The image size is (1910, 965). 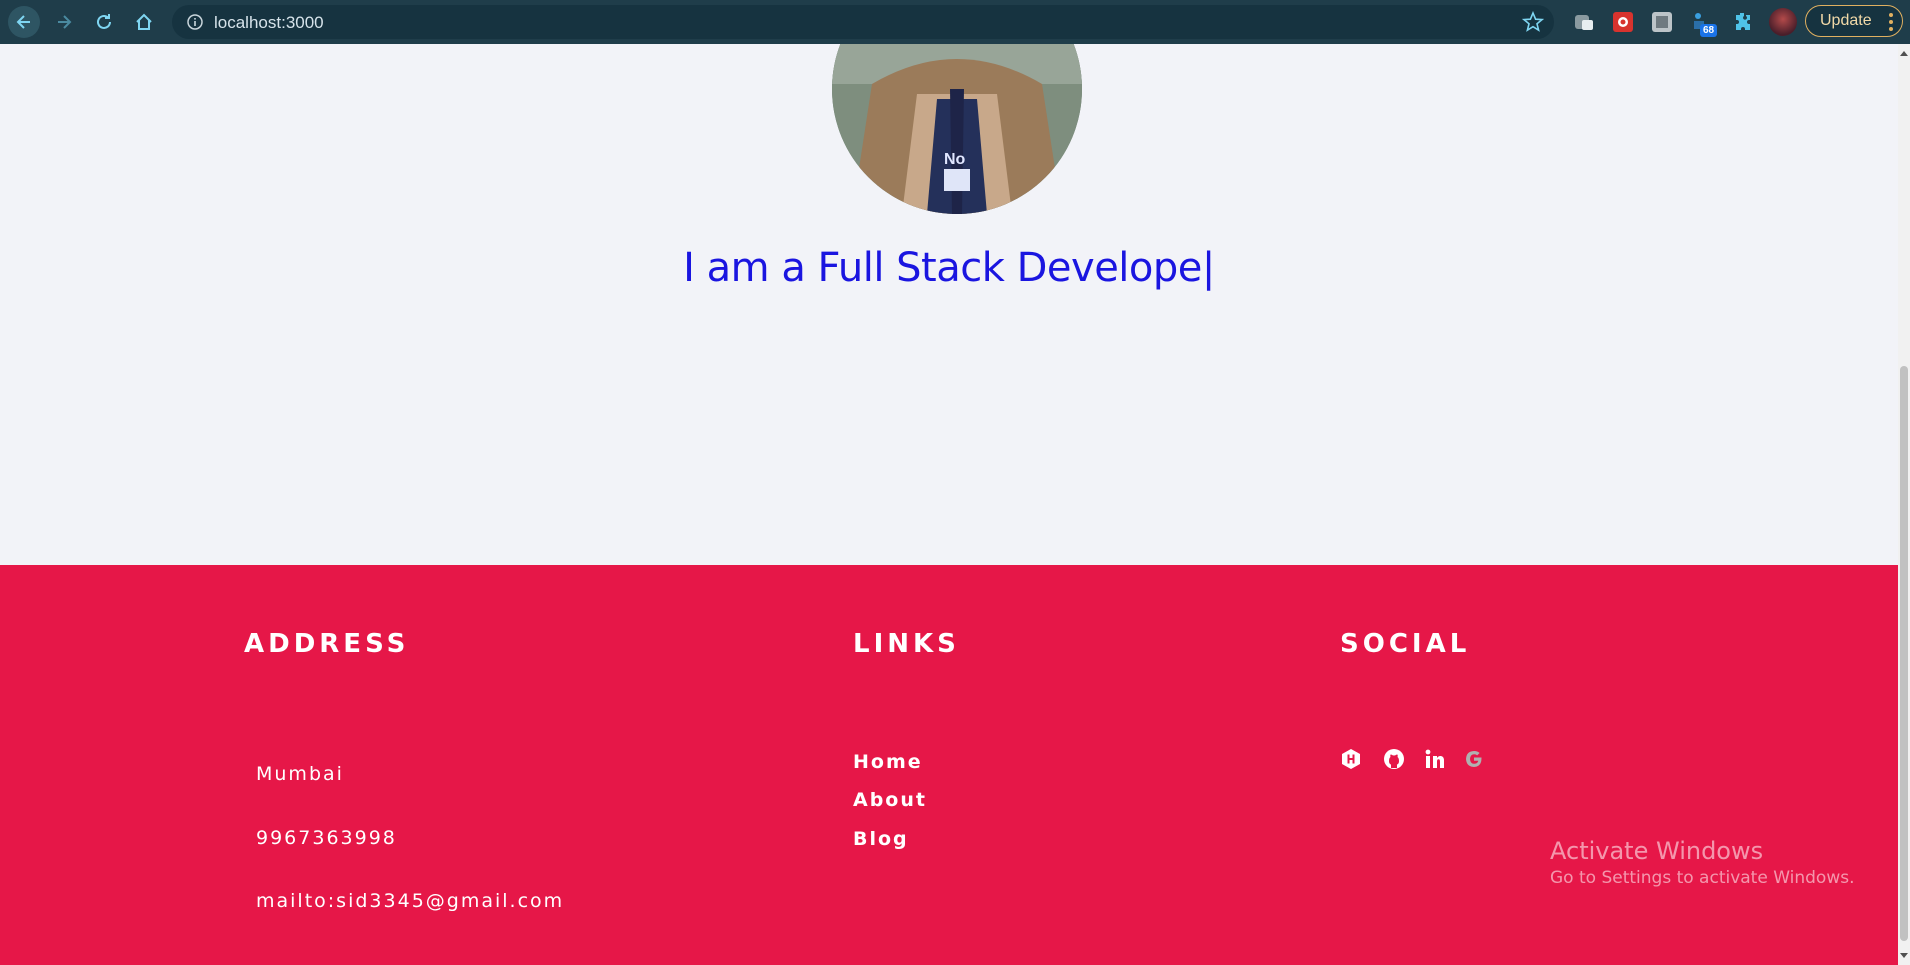 I want to click on page-scrollbar, so click(x=1904, y=504).